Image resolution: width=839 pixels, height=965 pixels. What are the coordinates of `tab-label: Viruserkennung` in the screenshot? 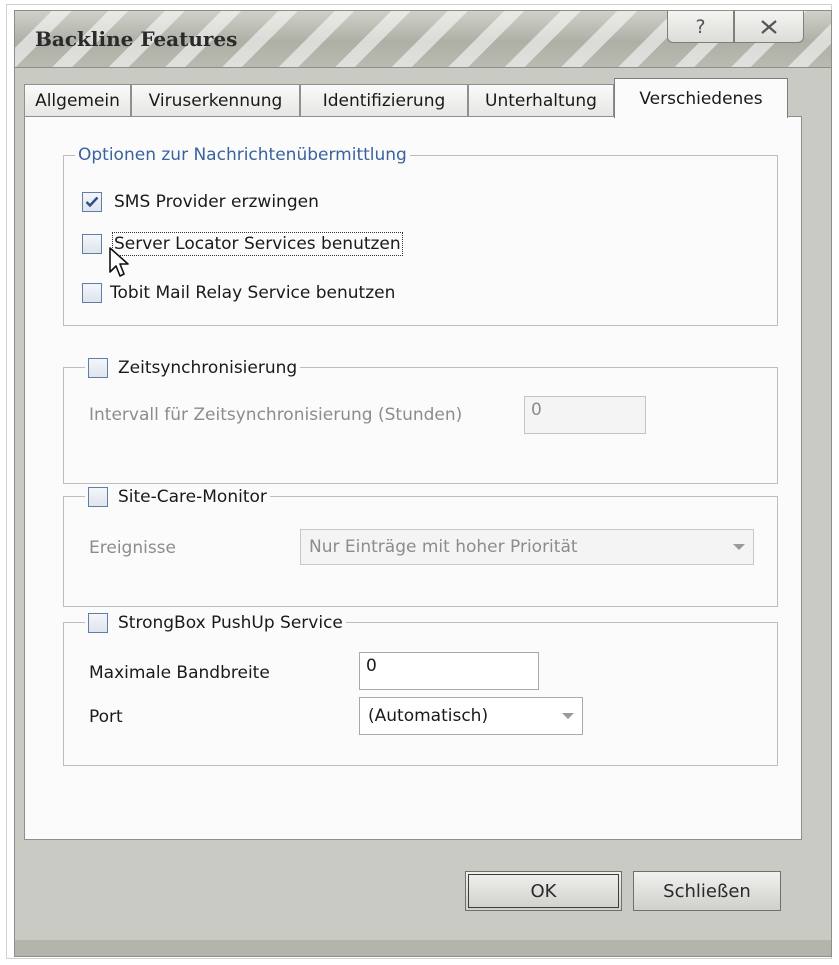 It's located at (215, 100).